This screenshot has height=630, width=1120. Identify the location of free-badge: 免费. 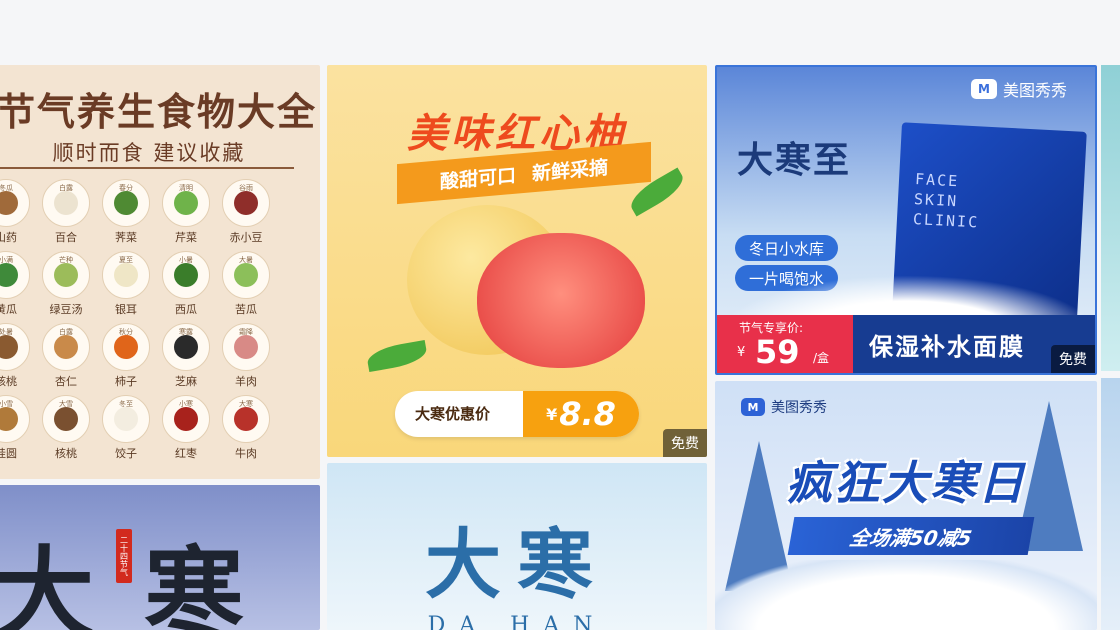
(1073, 359).